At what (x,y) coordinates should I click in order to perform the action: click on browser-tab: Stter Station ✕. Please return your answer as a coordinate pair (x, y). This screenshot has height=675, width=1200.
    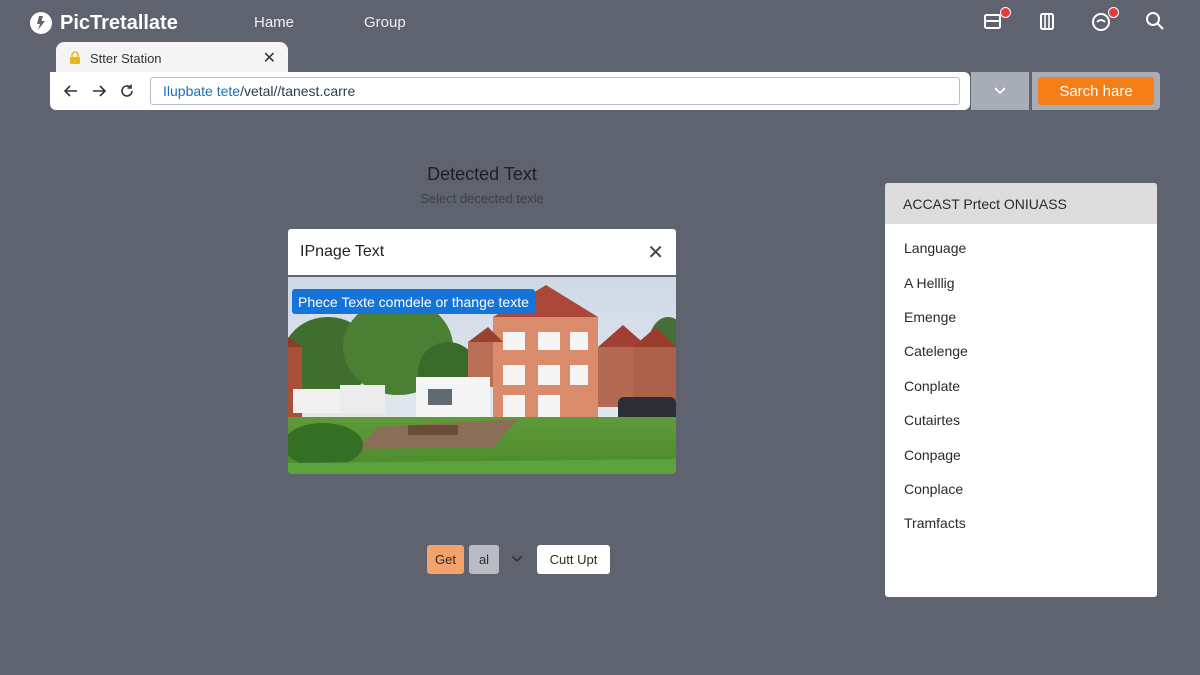
    Looking at the image, I should click on (172, 58).